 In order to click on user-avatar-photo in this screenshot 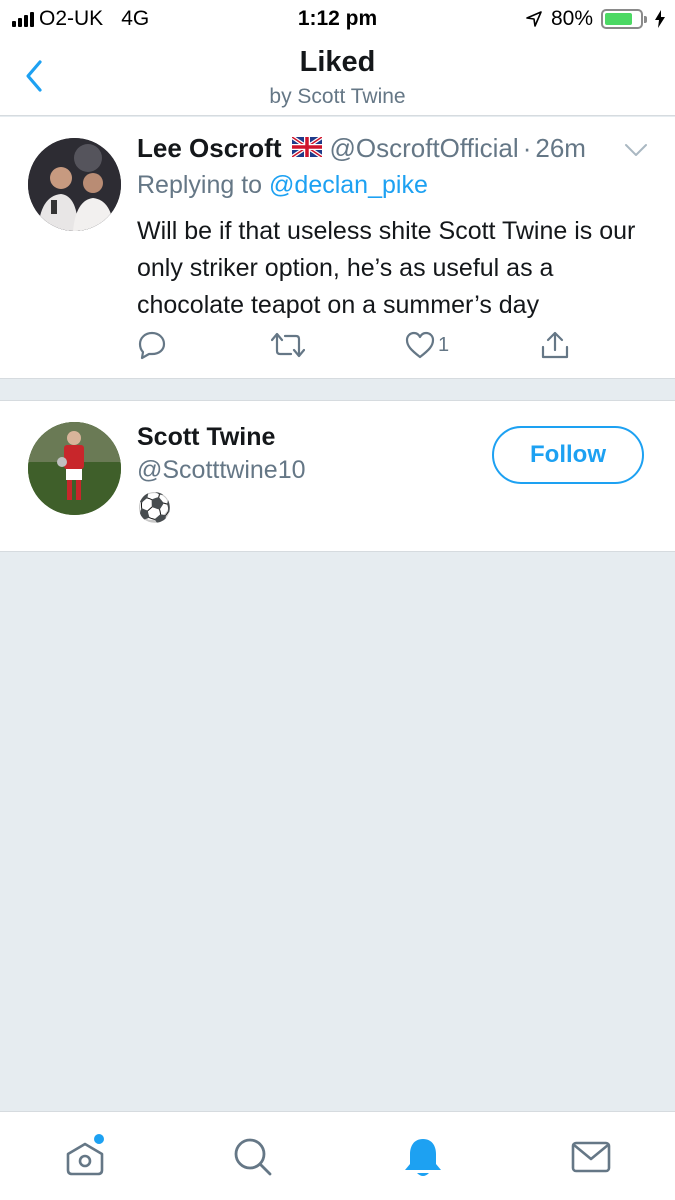, I will do `click(74, 468)`.